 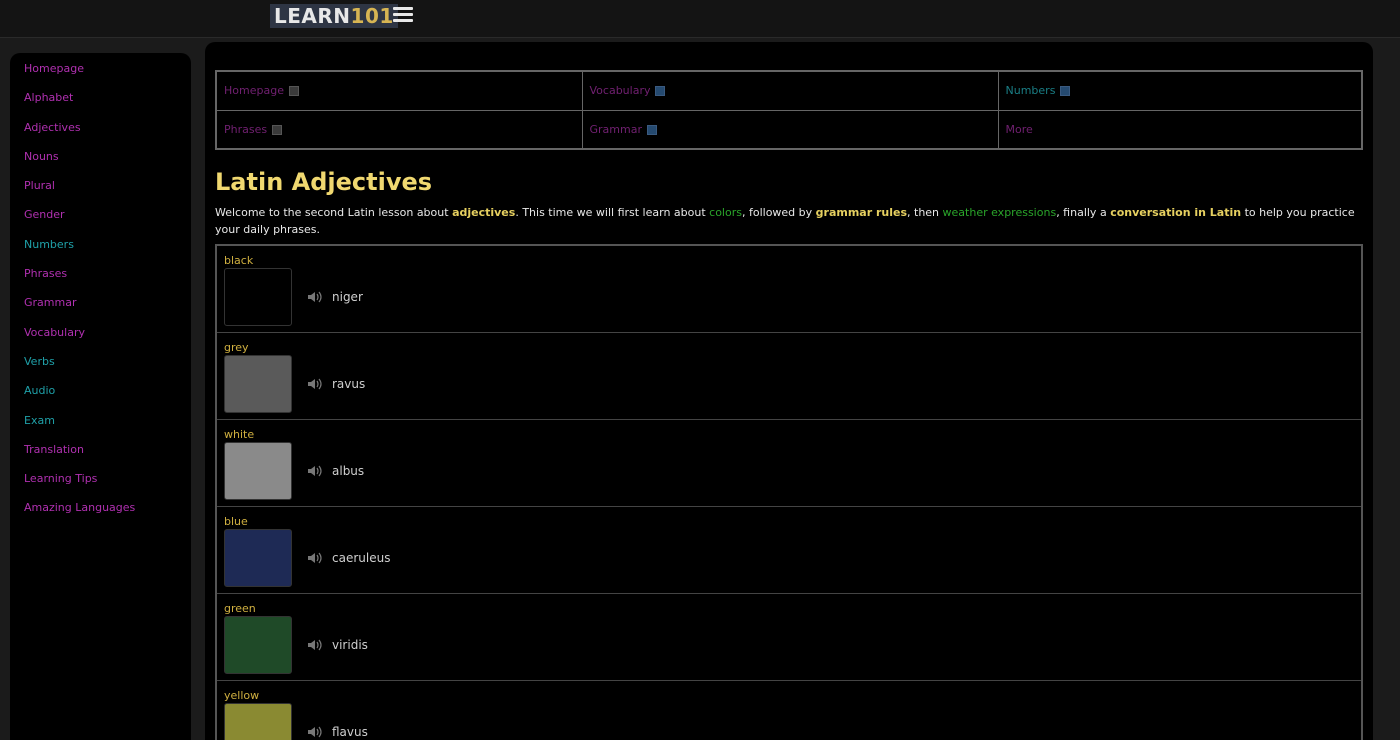 I want to click on logo-text-101: 101, so click(x=372, y=16).